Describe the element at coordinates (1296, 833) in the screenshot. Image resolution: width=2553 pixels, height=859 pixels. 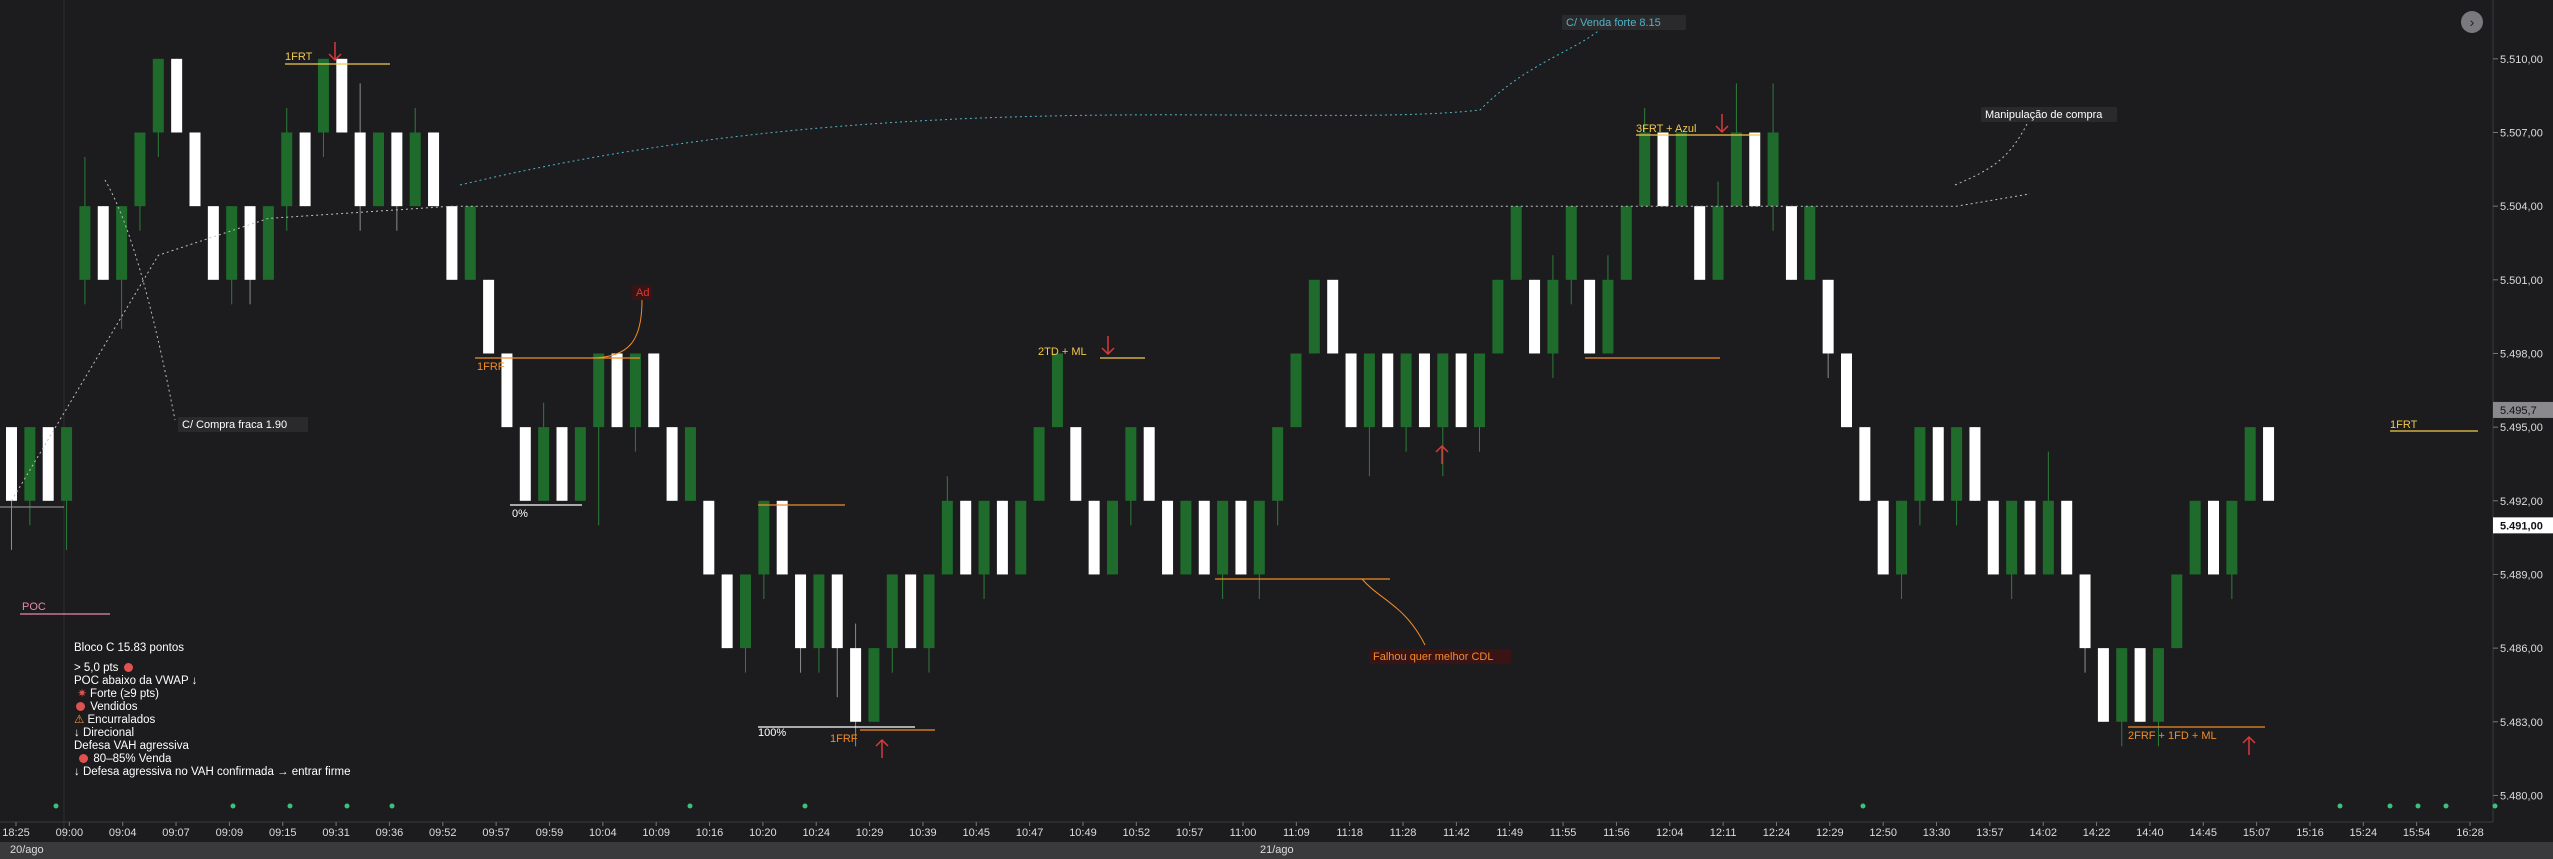
I see `x-tick-label: 11:09` at that location.